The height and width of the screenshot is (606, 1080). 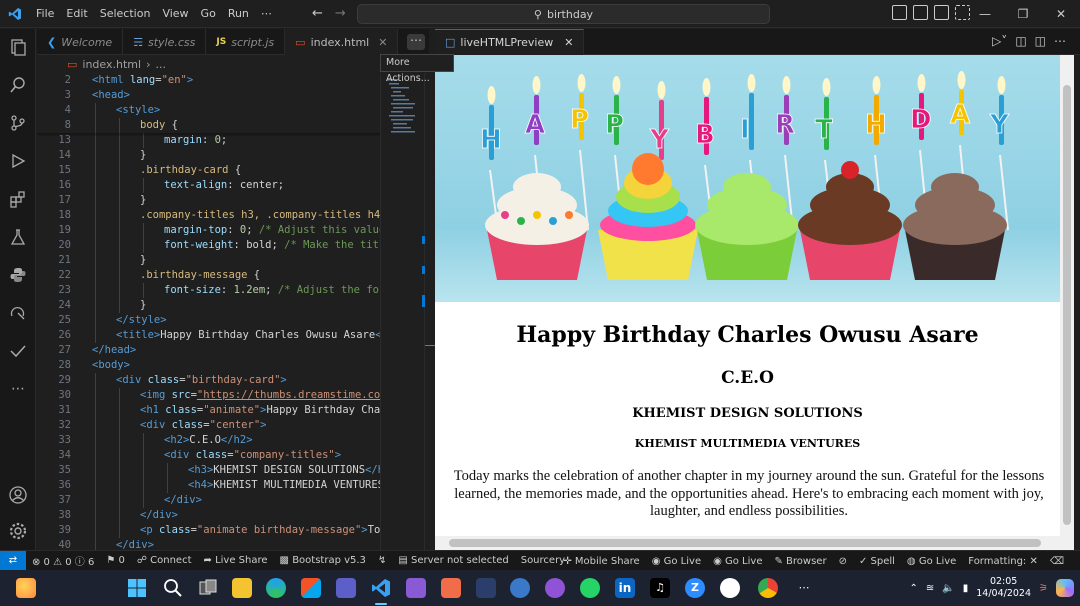 I want to click on code-line: 14}, so click(x=208, y=155).